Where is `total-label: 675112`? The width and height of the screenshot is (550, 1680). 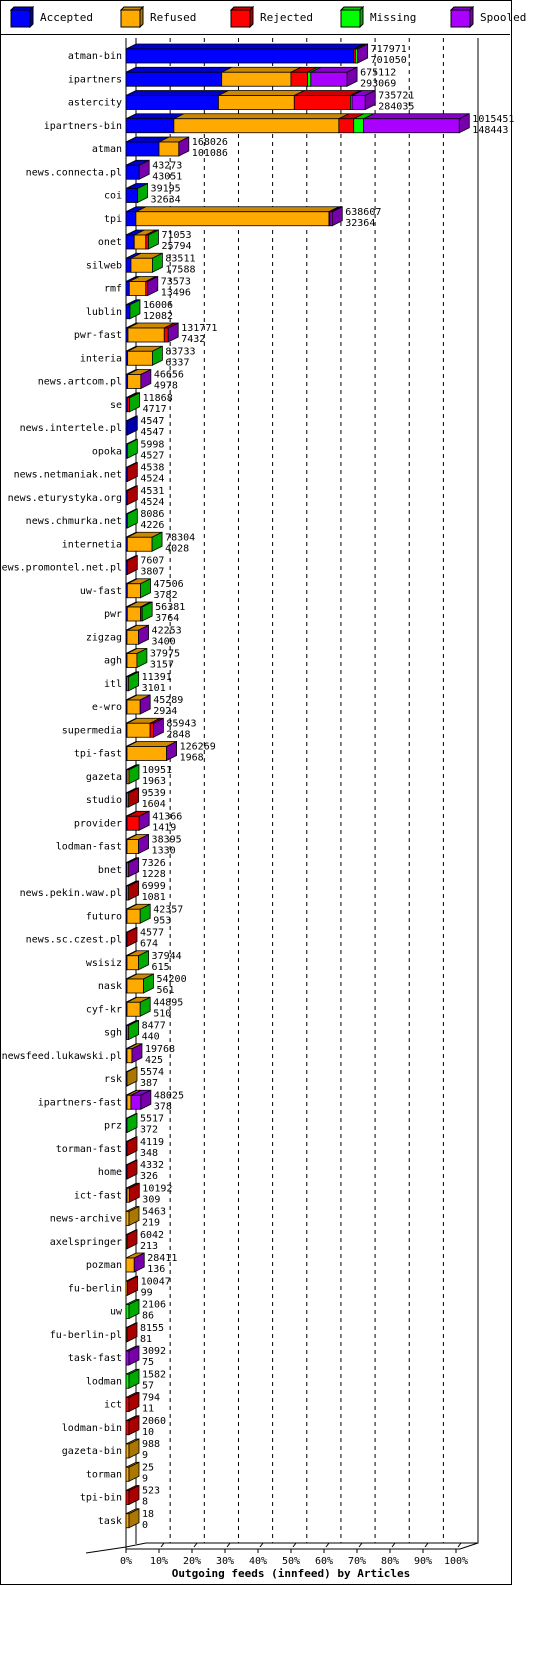
total-label: 675112 is located at coordinates (378, 72).